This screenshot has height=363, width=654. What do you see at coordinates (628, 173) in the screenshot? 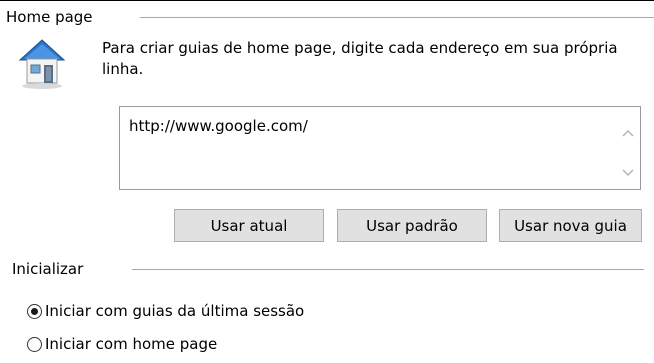
I see `chevron-down-icon` at bounding box center [628, 173].